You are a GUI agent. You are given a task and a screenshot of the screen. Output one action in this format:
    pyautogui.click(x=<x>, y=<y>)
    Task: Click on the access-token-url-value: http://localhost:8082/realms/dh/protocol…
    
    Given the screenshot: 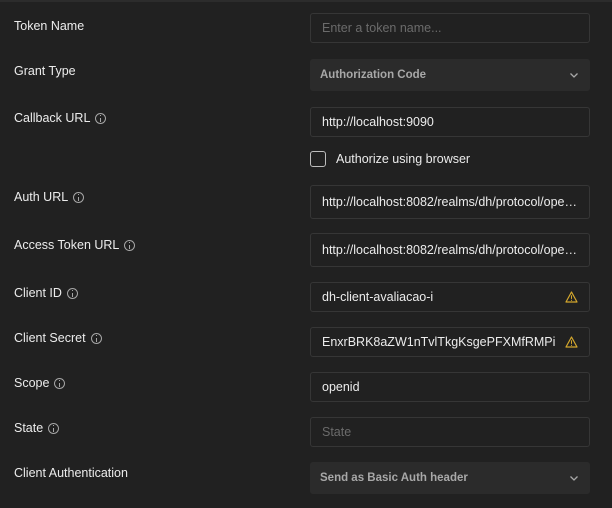 What is the action you would take?
    pyautogui.click(x=450, y=250)
    